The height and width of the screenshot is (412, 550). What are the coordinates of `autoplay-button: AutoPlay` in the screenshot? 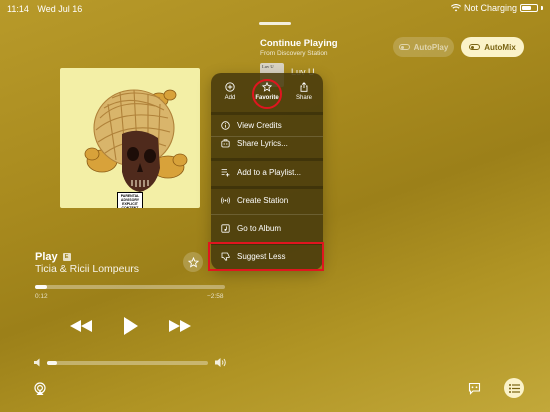 It's located at (423, 47).